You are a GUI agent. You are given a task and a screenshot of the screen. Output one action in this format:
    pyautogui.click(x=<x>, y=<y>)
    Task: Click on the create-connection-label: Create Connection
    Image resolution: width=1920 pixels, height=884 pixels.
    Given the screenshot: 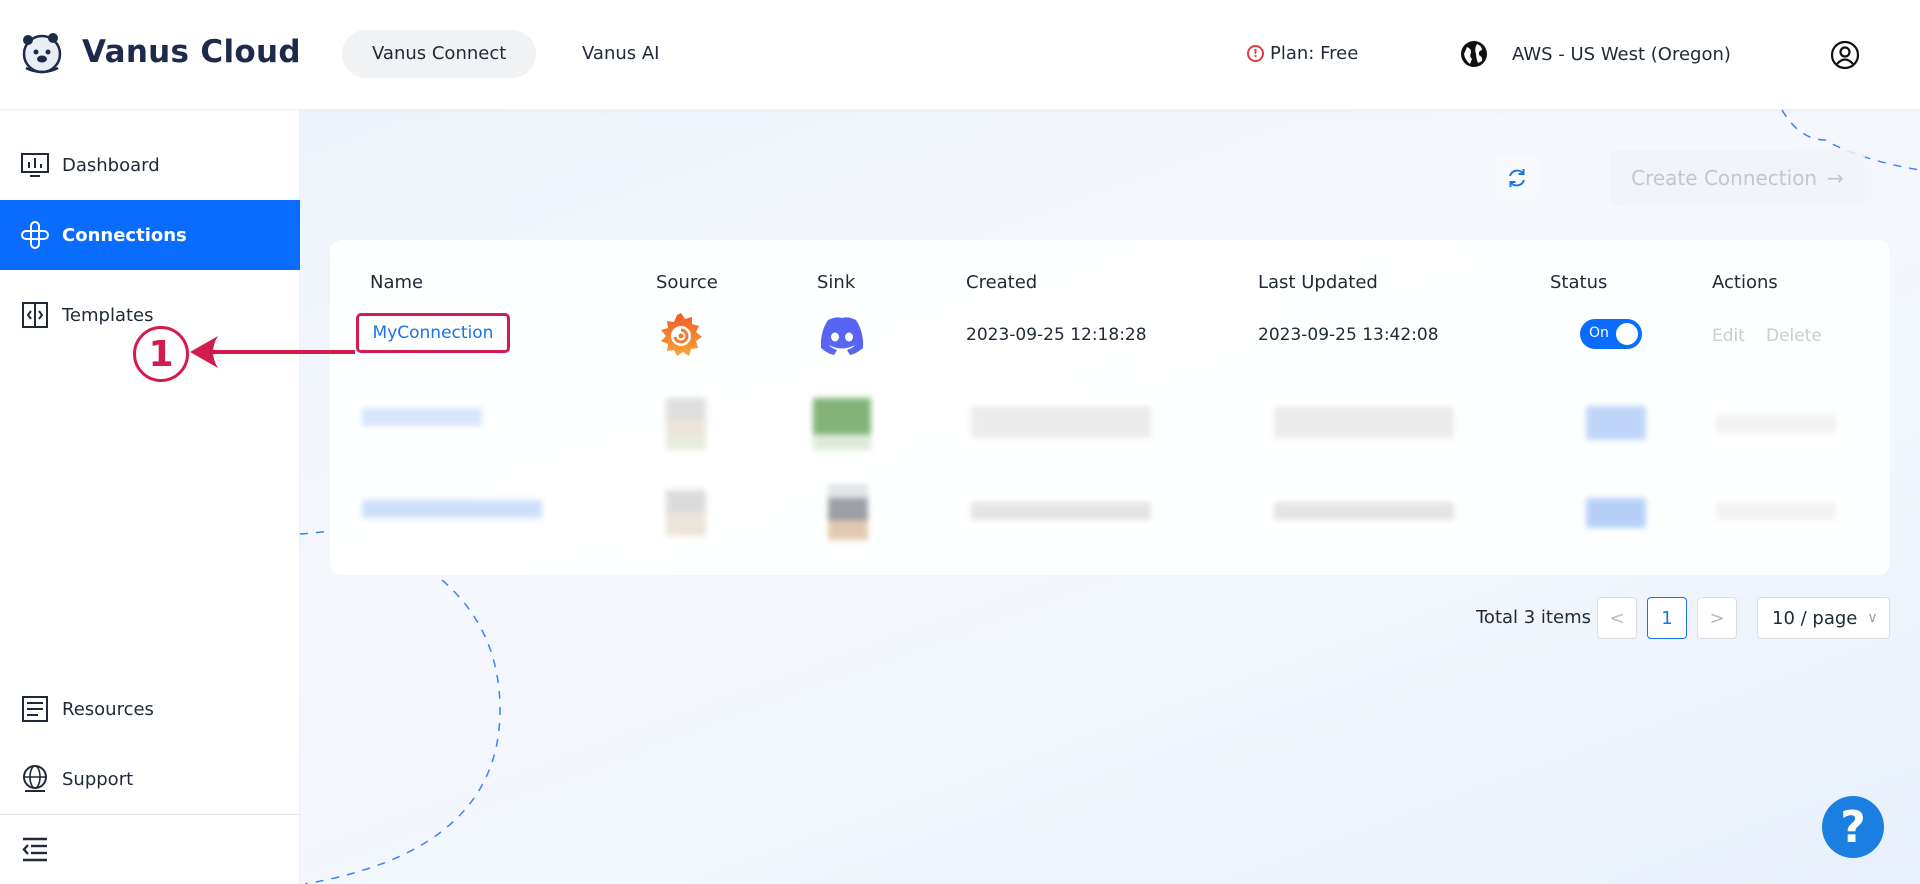 What is the action you would take?
    pyautogui.click(x=1724, y=178)
    